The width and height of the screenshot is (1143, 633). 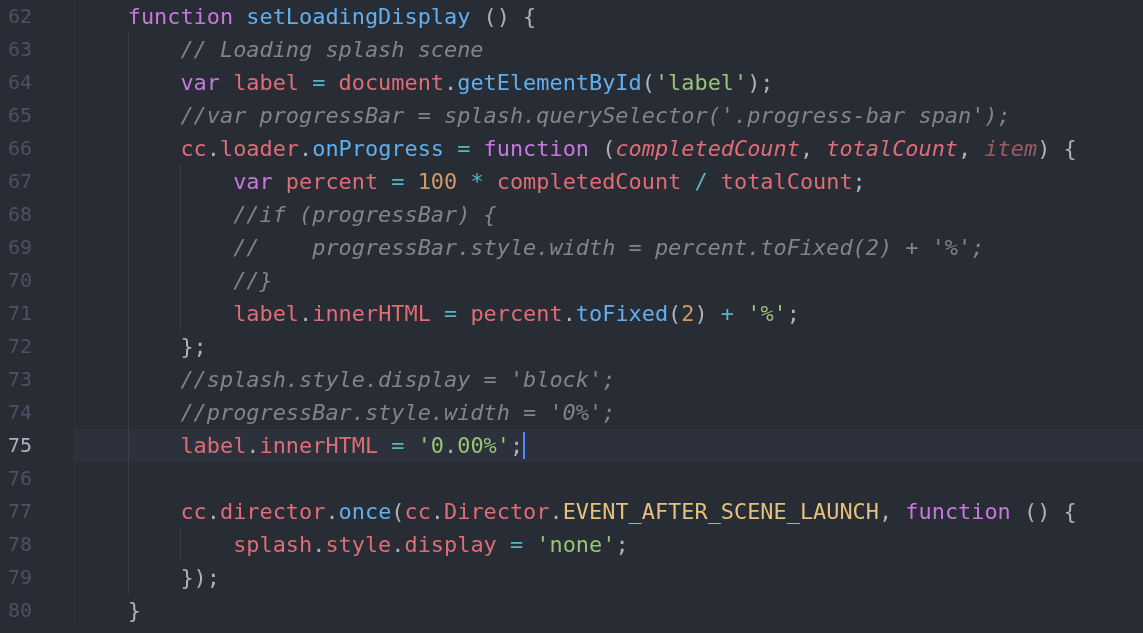 I want to click on code-line: //splash.style.display = 'block';, so click(x=398, y=379).